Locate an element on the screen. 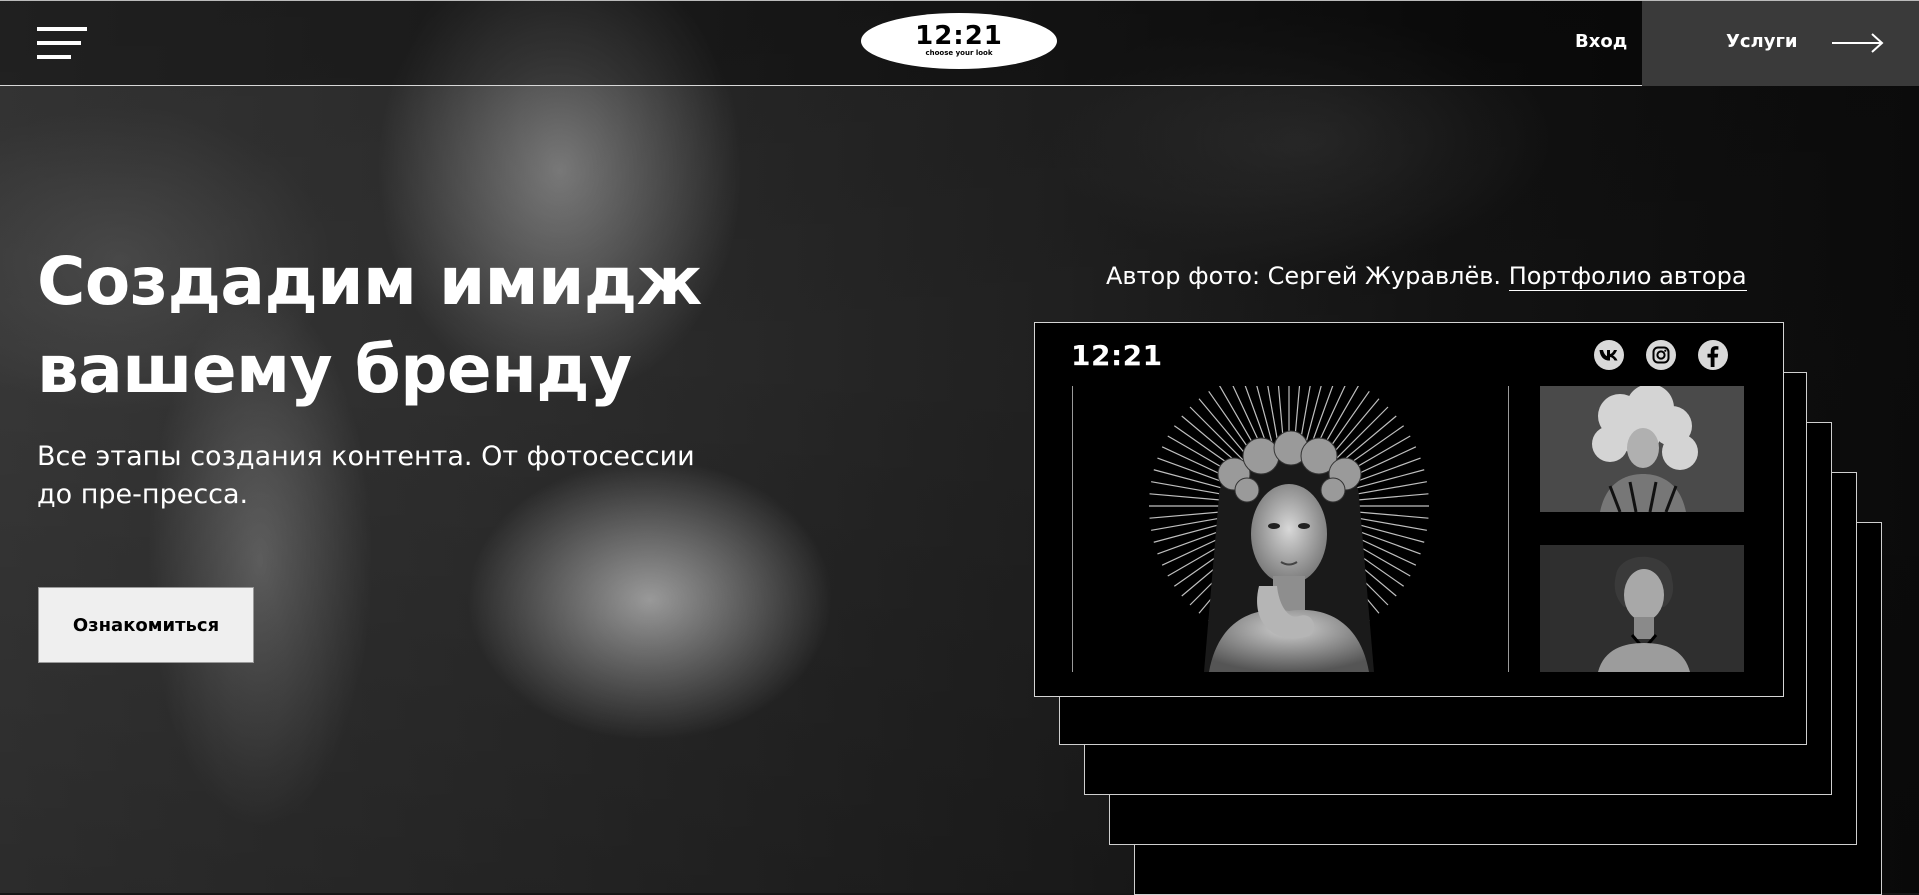  site-logo: 12:21 choose your look is located at coordinates (959, 41).